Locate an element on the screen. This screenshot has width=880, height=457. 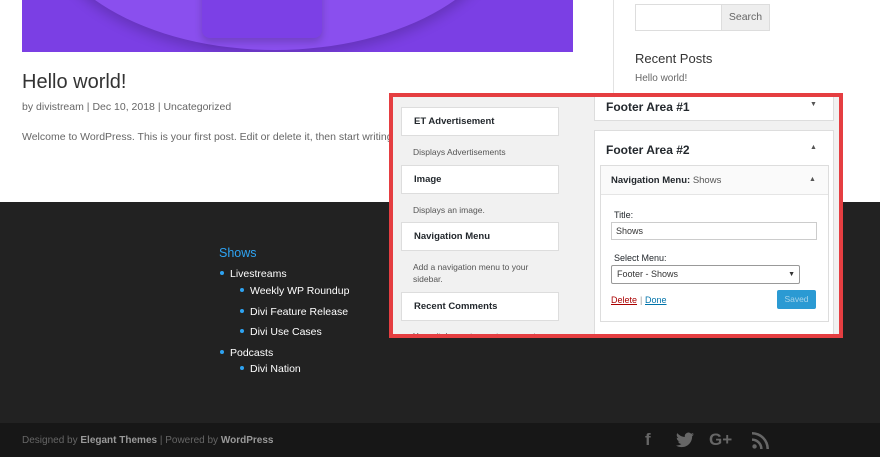
footer-menu-item-weekly-wp-roundup: Weekly WP Roundup is located at coordinates (294, 291).